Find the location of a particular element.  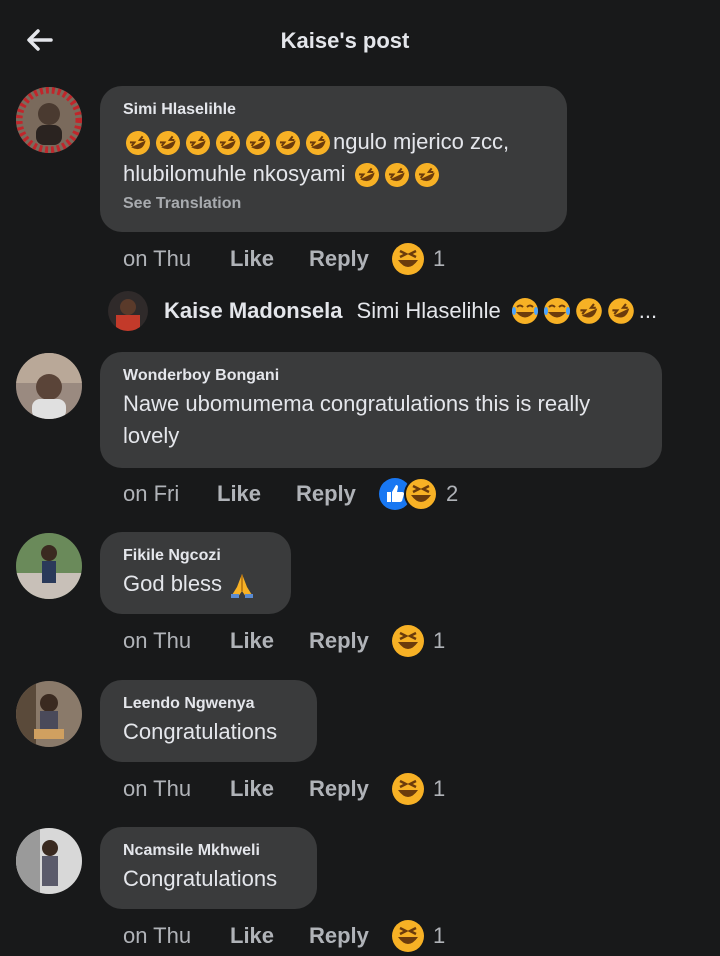

reply-text: Simi Hlaselihle is located at coordinates (428, 310).